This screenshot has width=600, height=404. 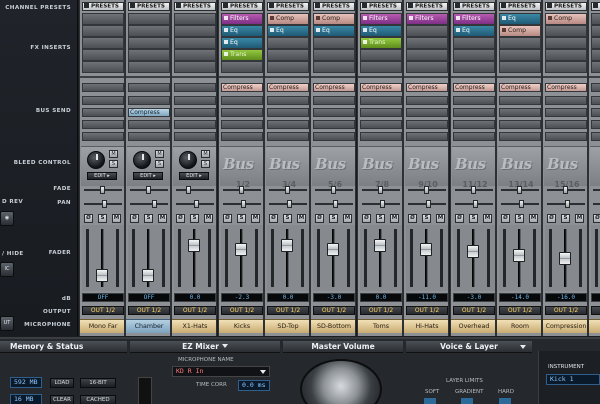 What do you see at coordinates (427, 19) in the screenshot?
I see `fx-insert-filters: Filters` at bounding box center [427, 19].